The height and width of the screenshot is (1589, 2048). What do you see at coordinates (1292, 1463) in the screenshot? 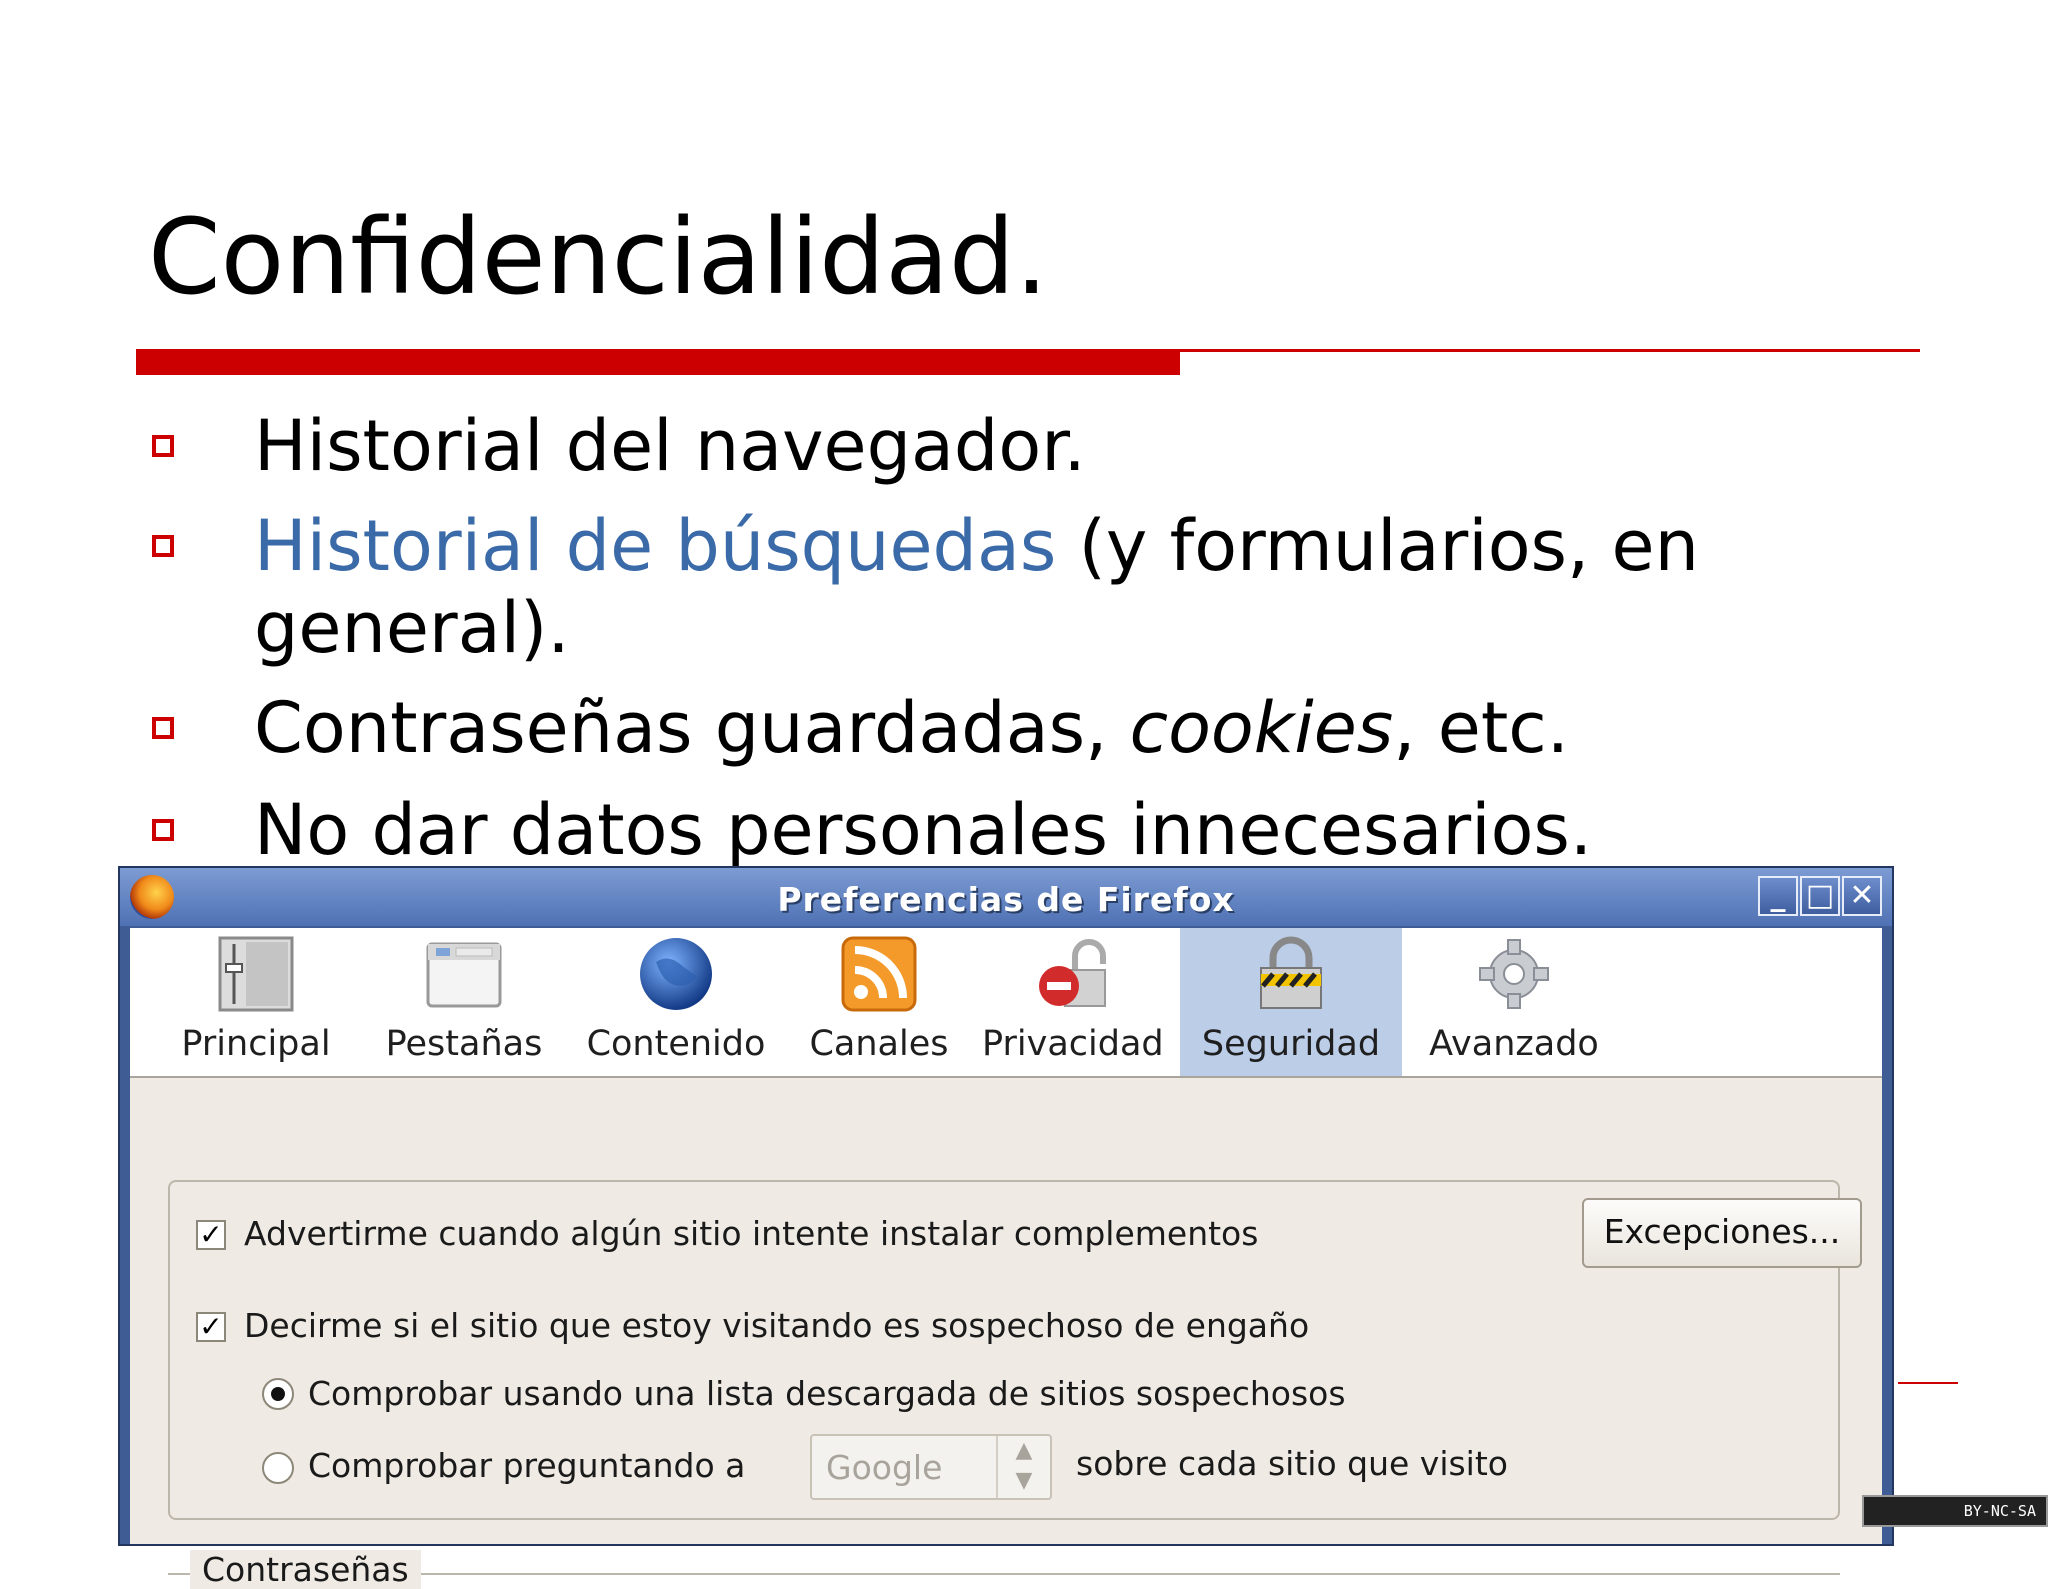
I see `radio-ask-suffix: sobre cada sitio que visito` at bounding box center [1292, 1463].